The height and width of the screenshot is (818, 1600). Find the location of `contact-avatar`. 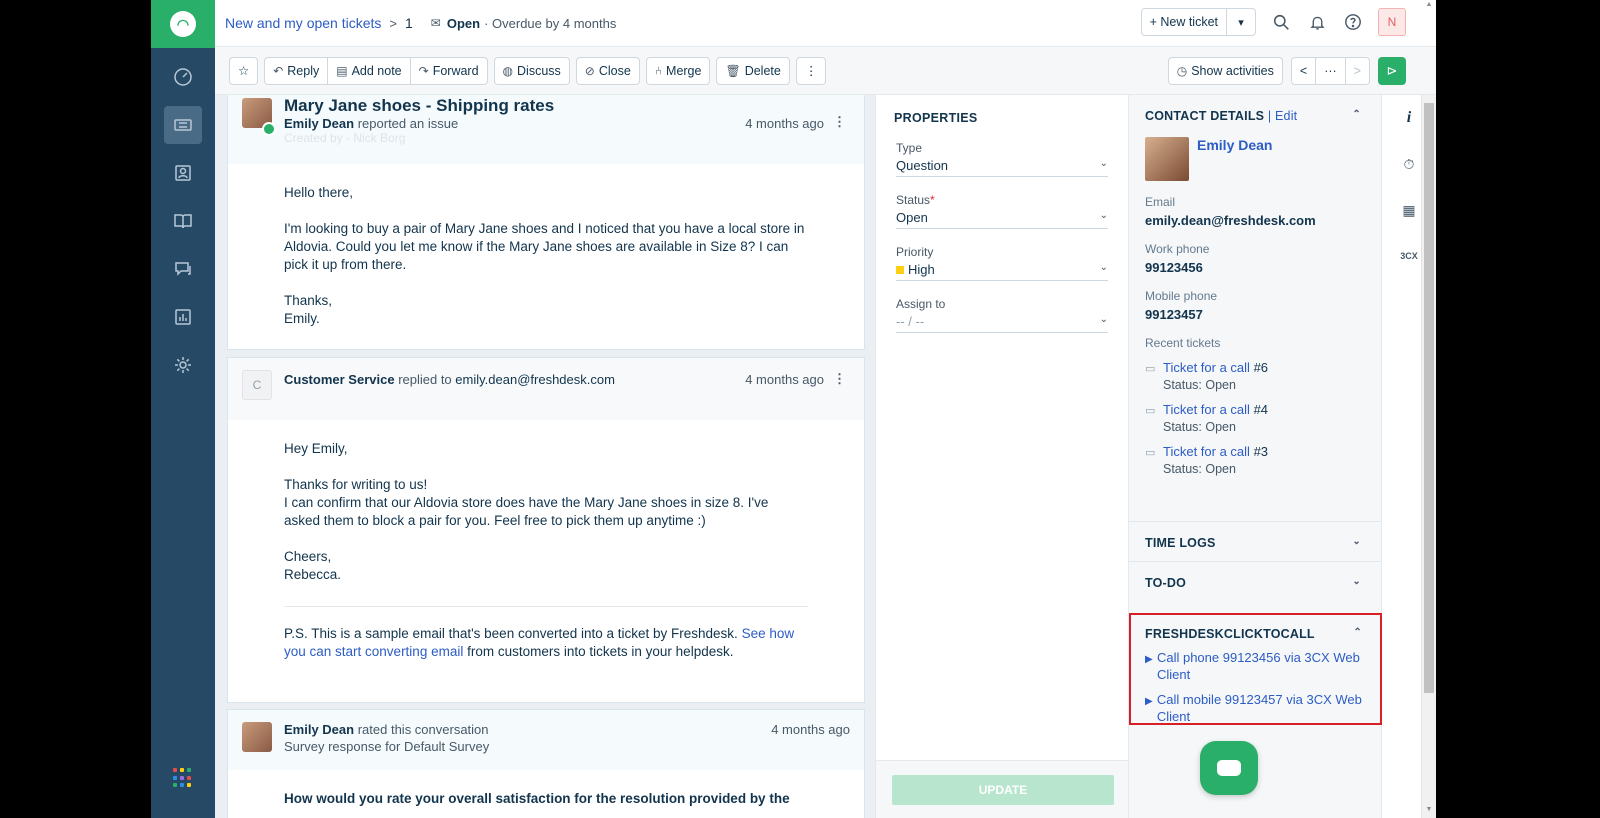

contact-avatar is located at coordinates (1167, 159).